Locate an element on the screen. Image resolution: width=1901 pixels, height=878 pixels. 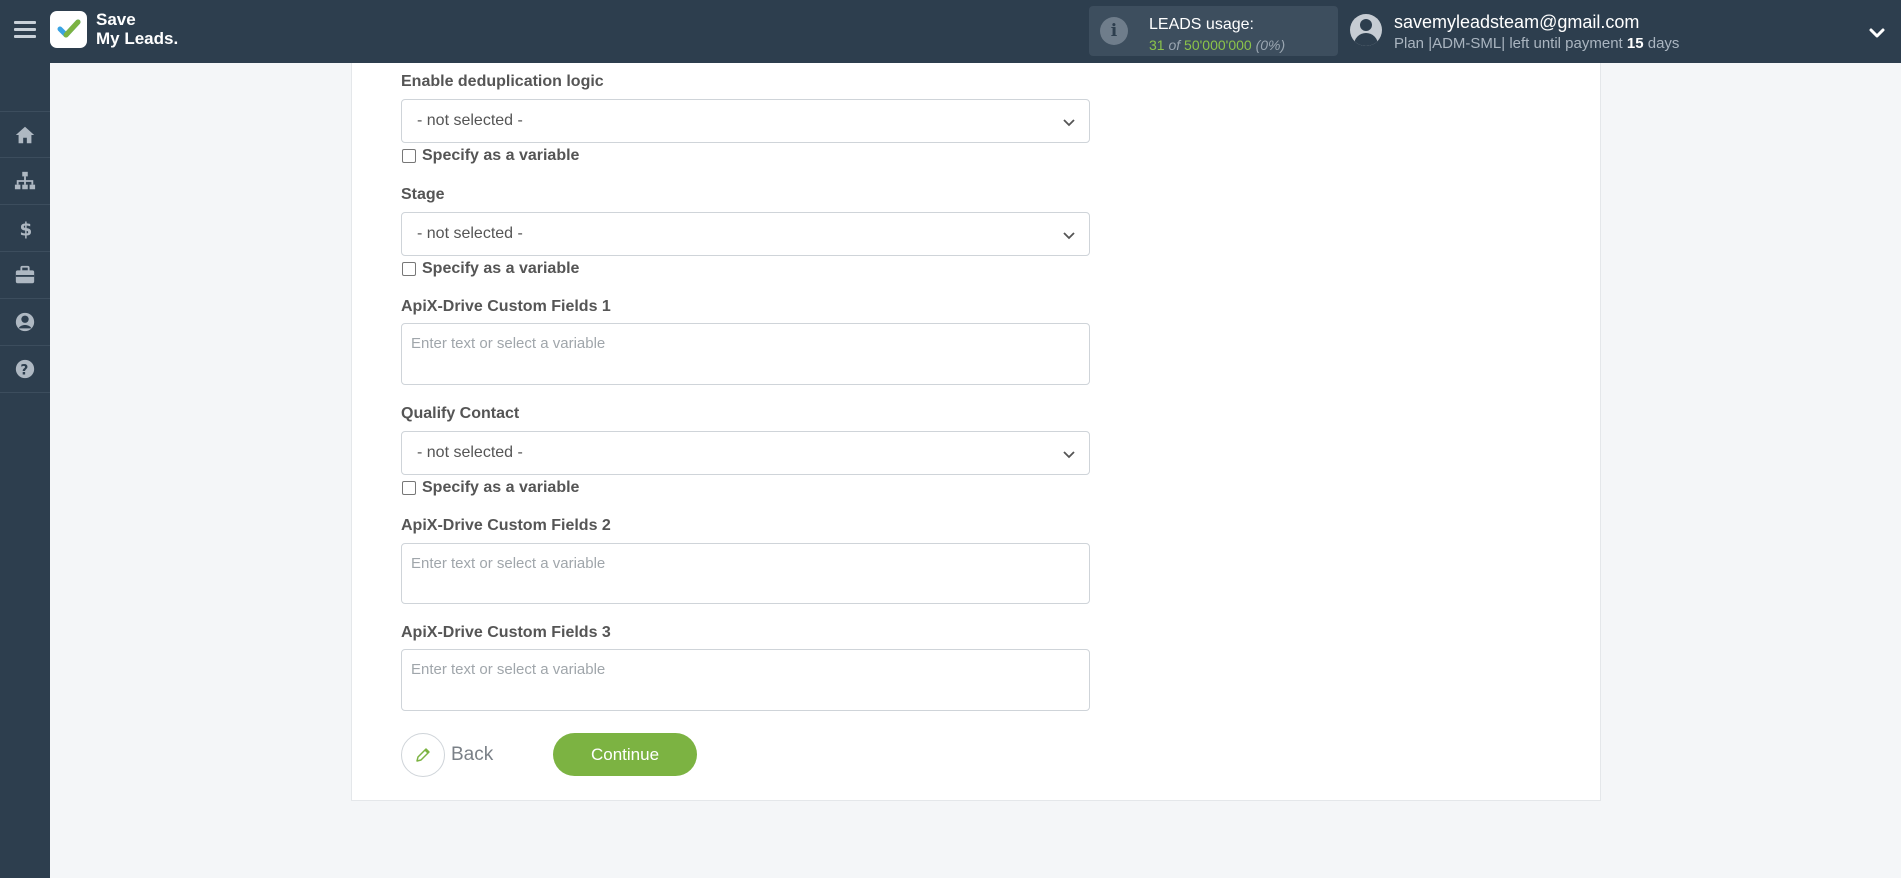
custom-fields-3-placeholder: Enter text or select a variable is located at coordinates (508, 669).